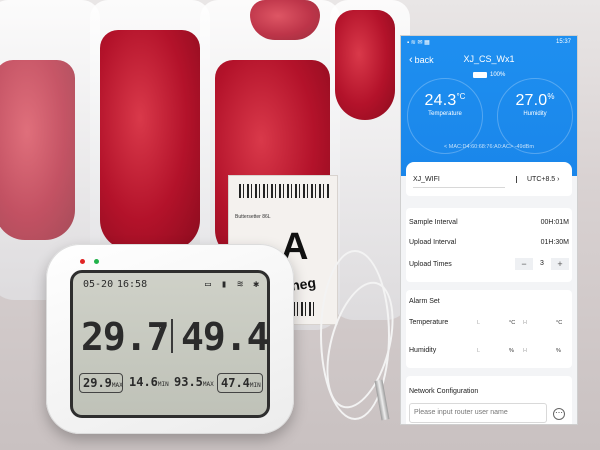 The width and height of the screenshot is (600, 450). Describe the element at coordinates (535, 114) in the screenshot. I see `humidity-label: Humidity` at that location.